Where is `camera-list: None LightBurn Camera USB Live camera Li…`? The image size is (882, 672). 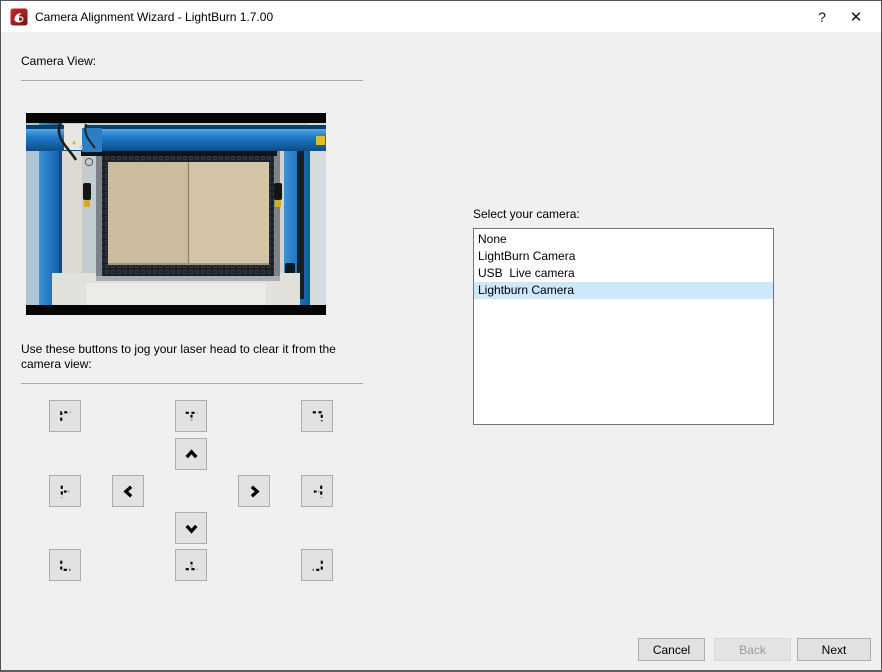 camera-list: None LightBurn Camera USB Live camera Li… is located at coordinates (623, 326).